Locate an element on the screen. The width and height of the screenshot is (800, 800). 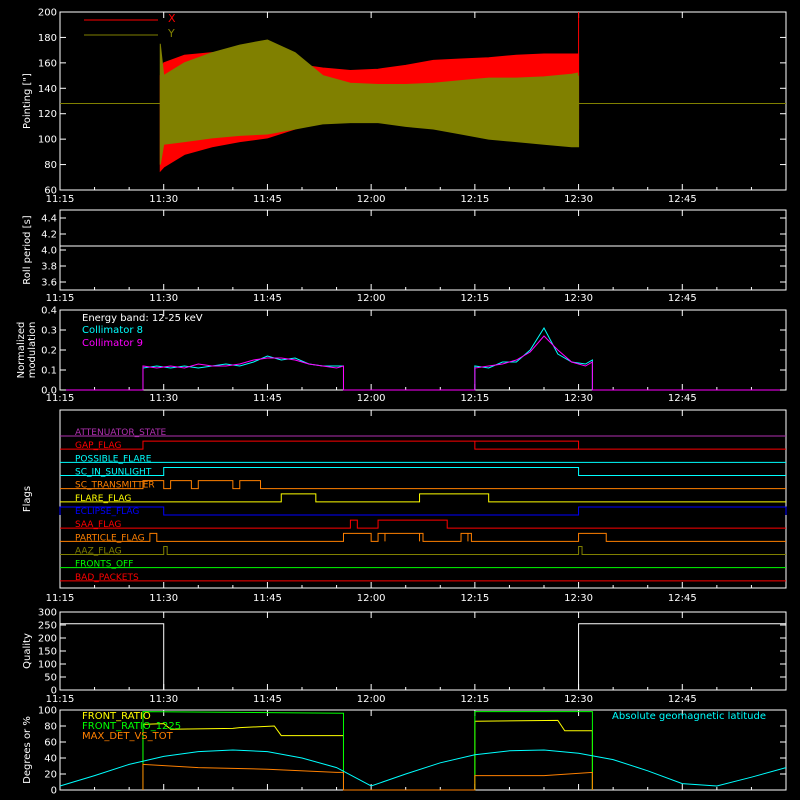
y-tick-label: 0 is located at coordinates (54, 791).